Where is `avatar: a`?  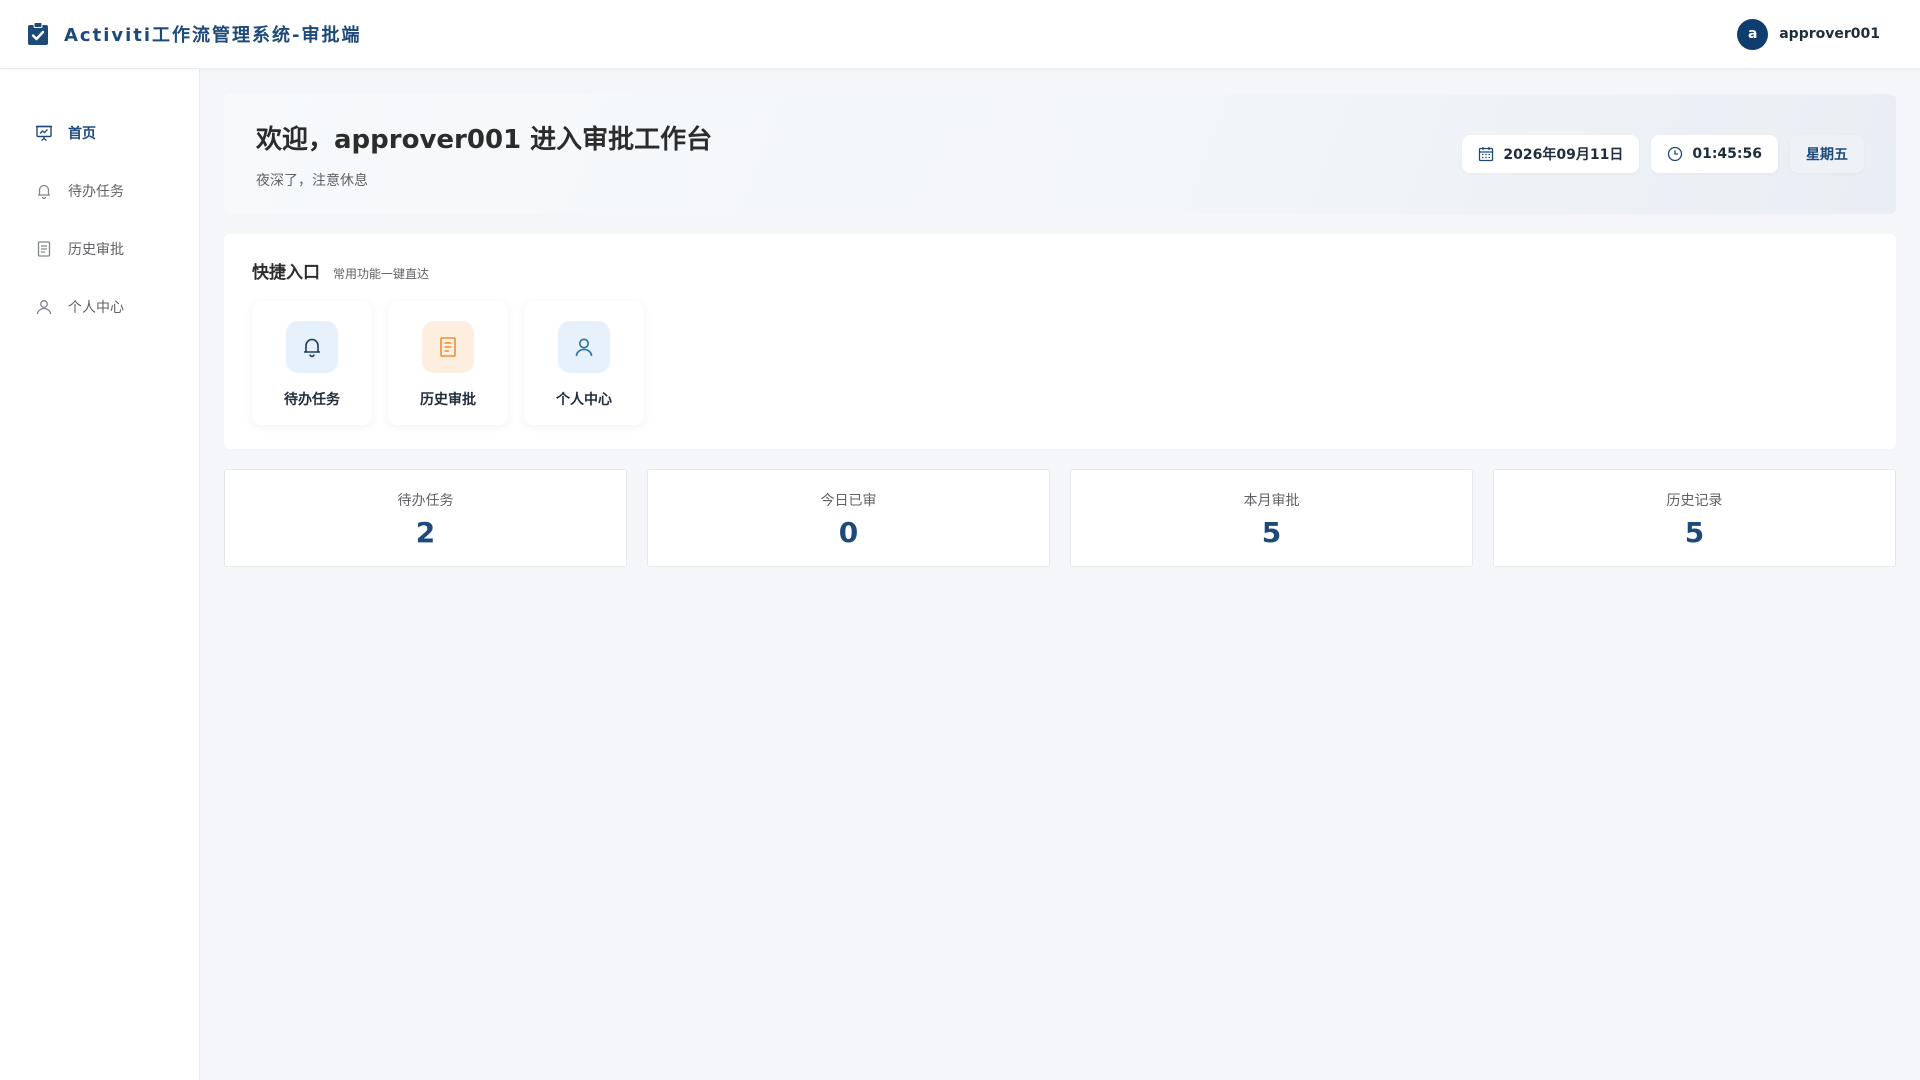 avatar: a is located at coordinates (1753, 34).